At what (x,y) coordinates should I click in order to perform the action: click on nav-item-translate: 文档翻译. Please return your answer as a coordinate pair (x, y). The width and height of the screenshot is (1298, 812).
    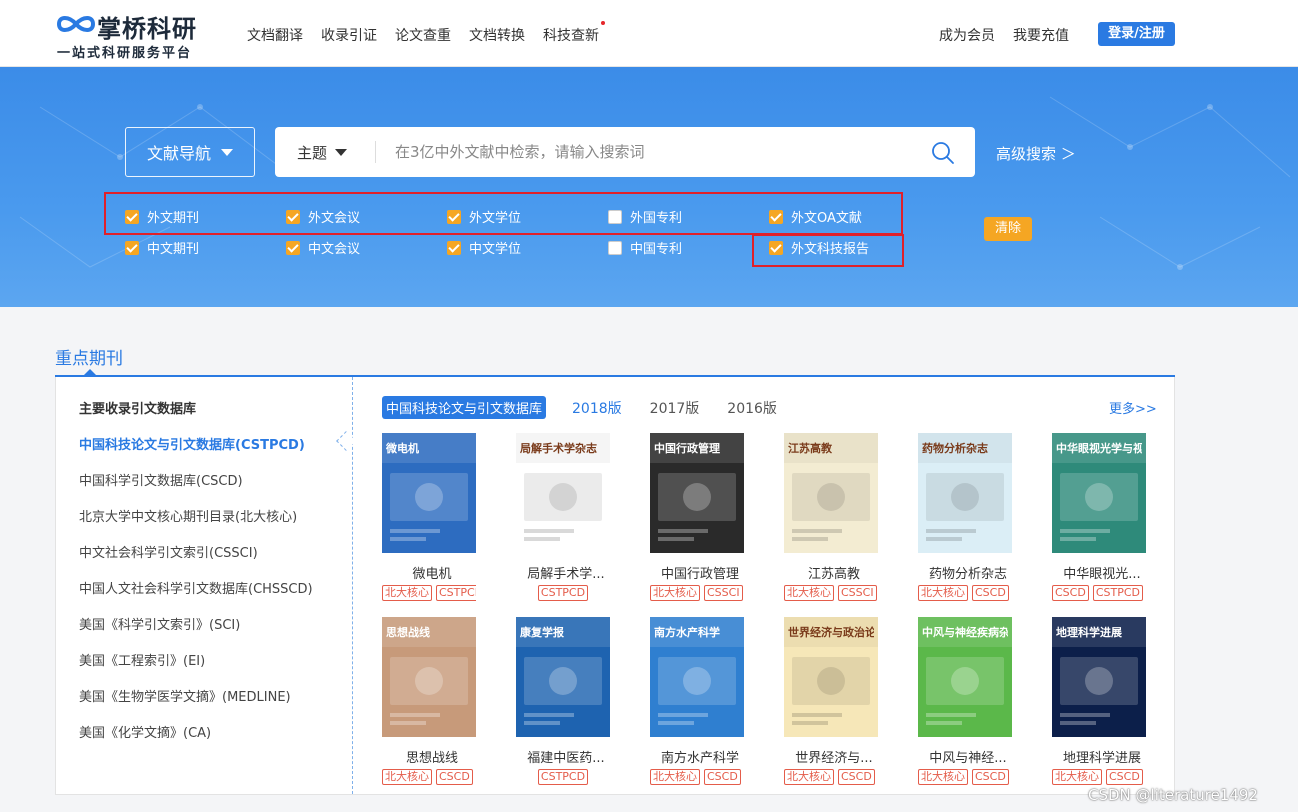
    Looking at the image, I should click on (275, 35).